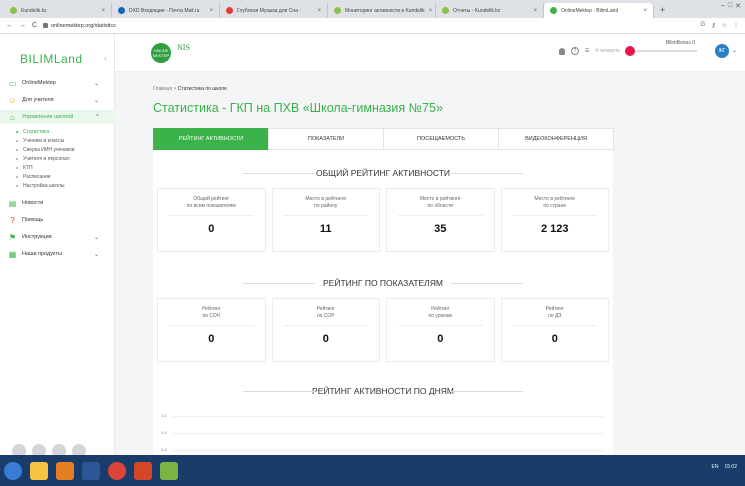 The width and height of the screenshot is (745, 486). I want to click on lock-icon, so click(46, 25).